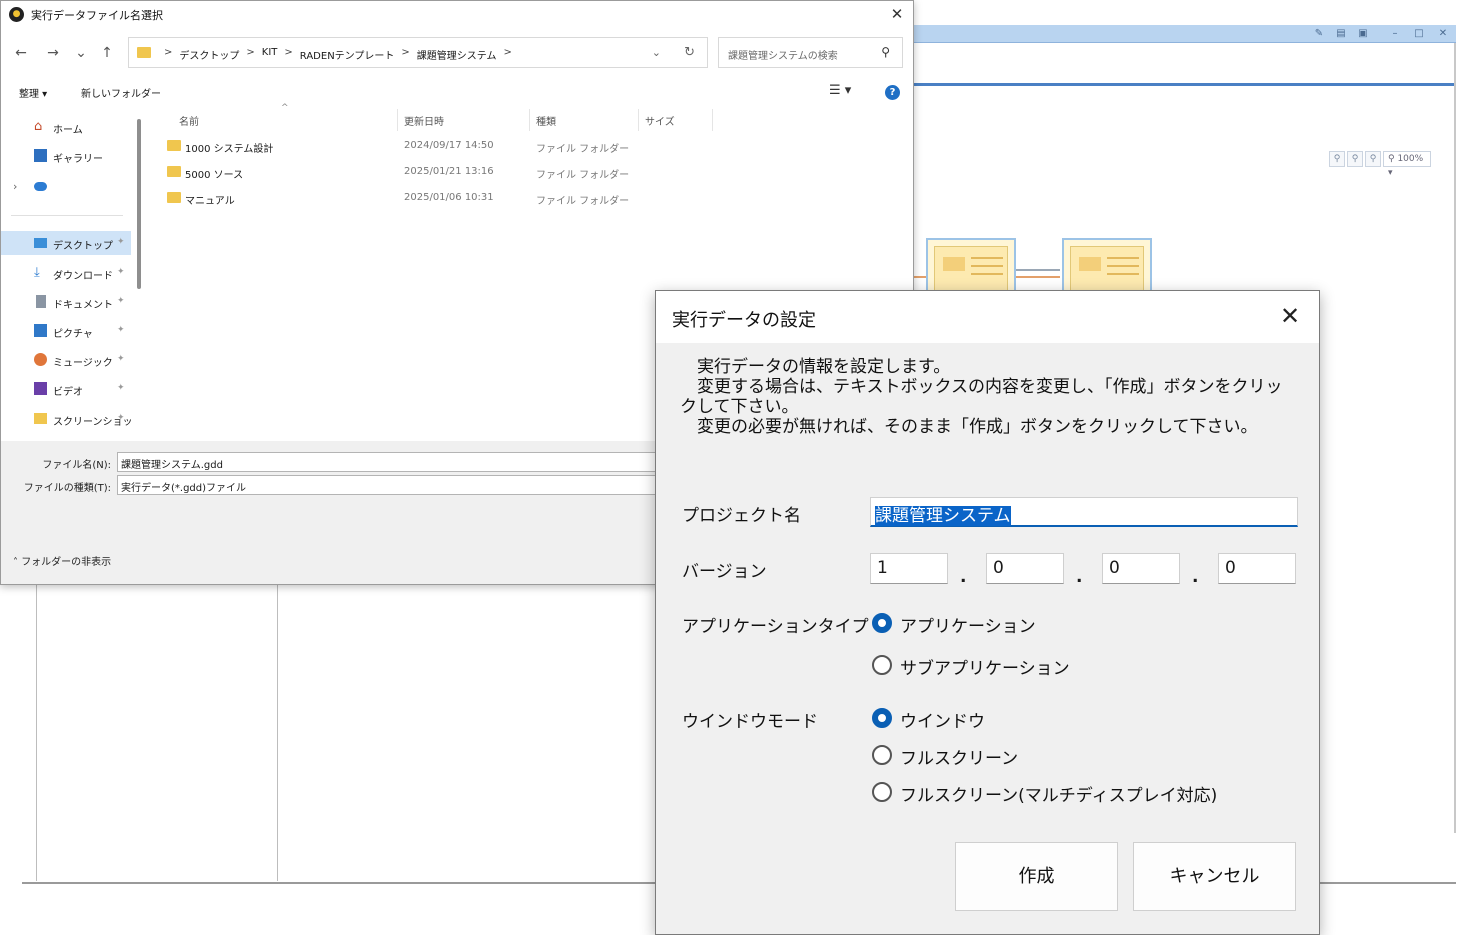  I want to click on nav-item-gallery: ギャラリー, so click(66, 156).